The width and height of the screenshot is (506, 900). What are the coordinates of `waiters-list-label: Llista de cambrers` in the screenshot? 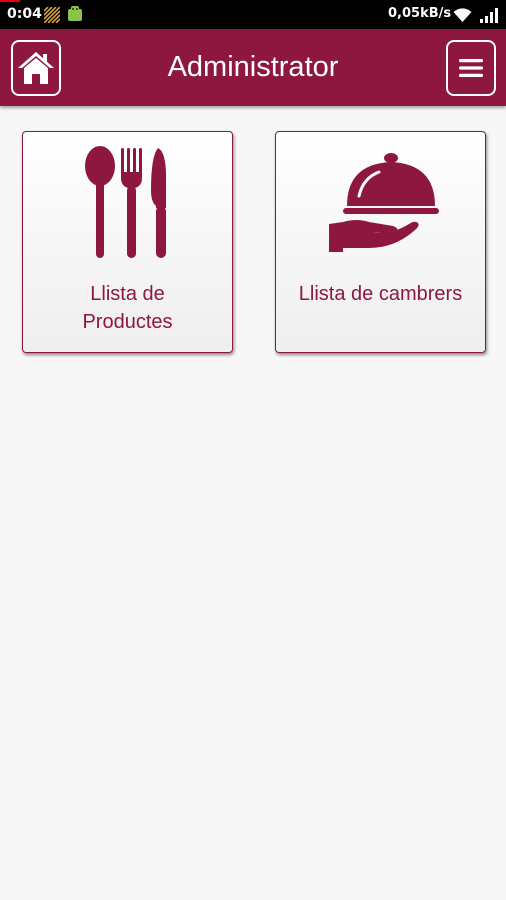 It's located at (380, 294).